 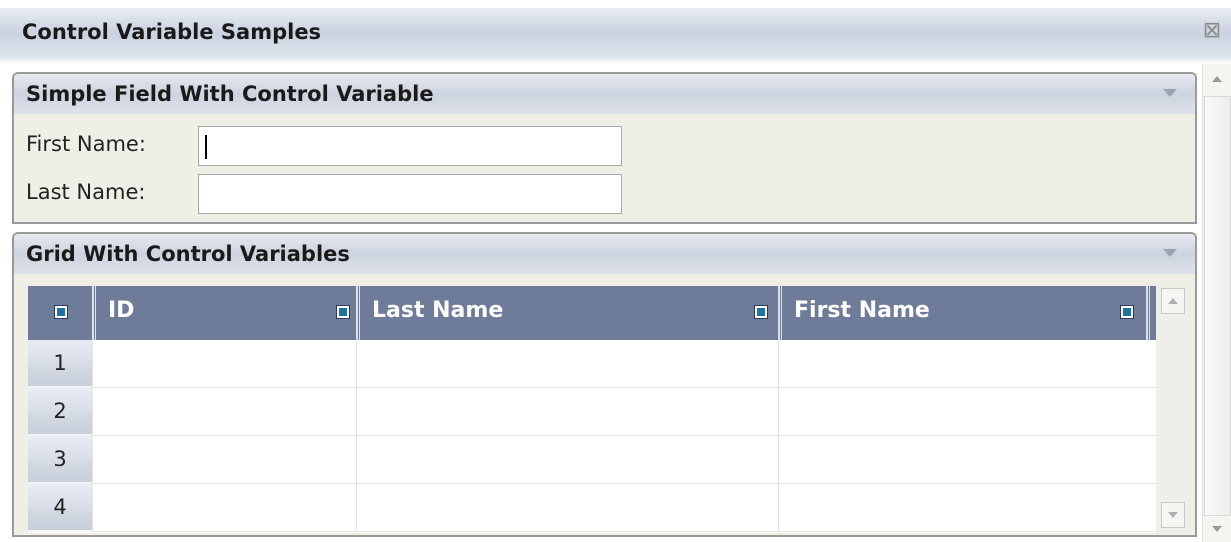 What do you see at coordinates (230, 94) in the screenshot?
I see `simple-field-panel-title: Simple Field With Control Variable` at bounding box center [230, 94].